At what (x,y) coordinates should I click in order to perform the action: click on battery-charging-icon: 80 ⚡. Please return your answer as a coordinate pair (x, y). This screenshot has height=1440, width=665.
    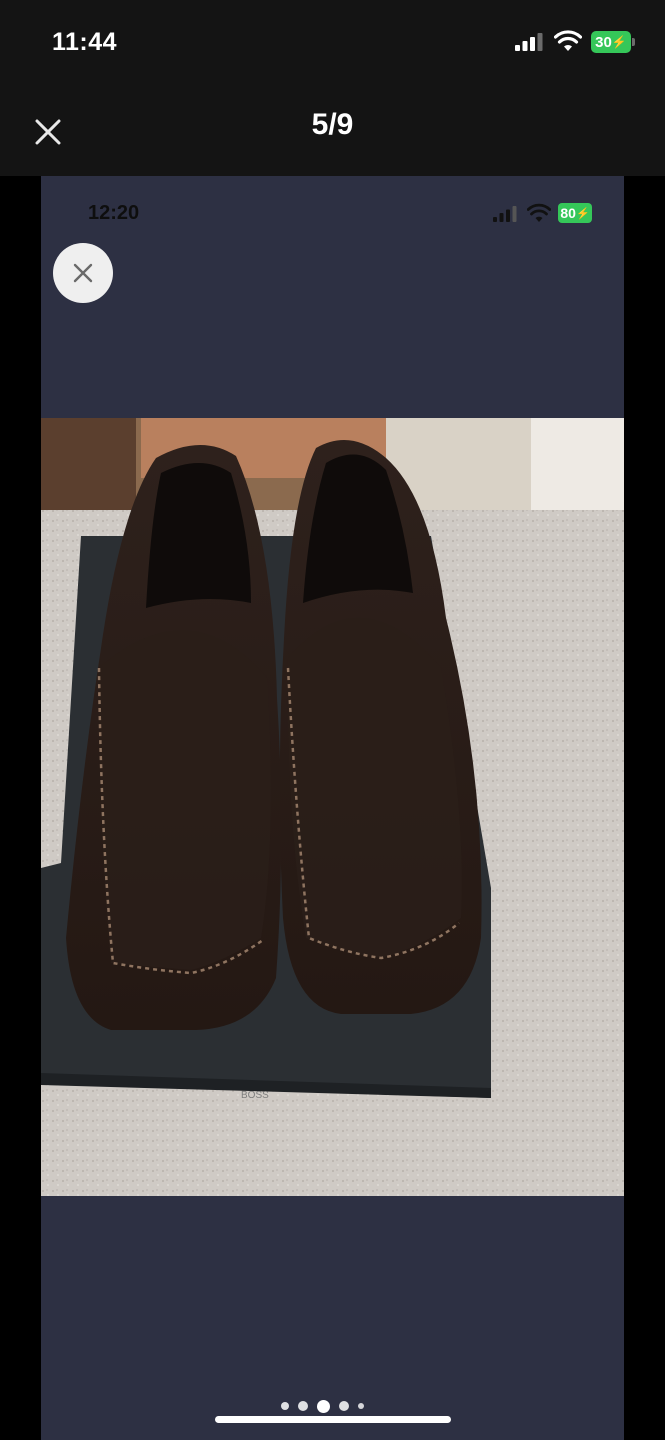
    Looking at the image, I should click on (575, 213).